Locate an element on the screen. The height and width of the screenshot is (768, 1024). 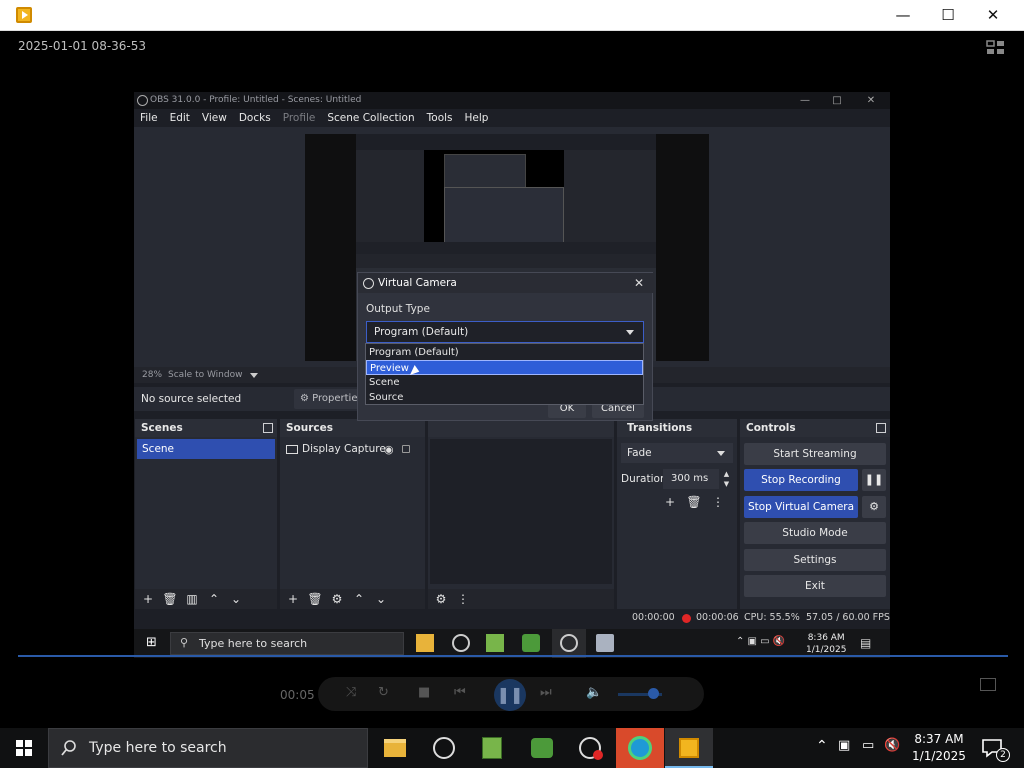
settings-button: Settings is located at coordinates (815, 560).